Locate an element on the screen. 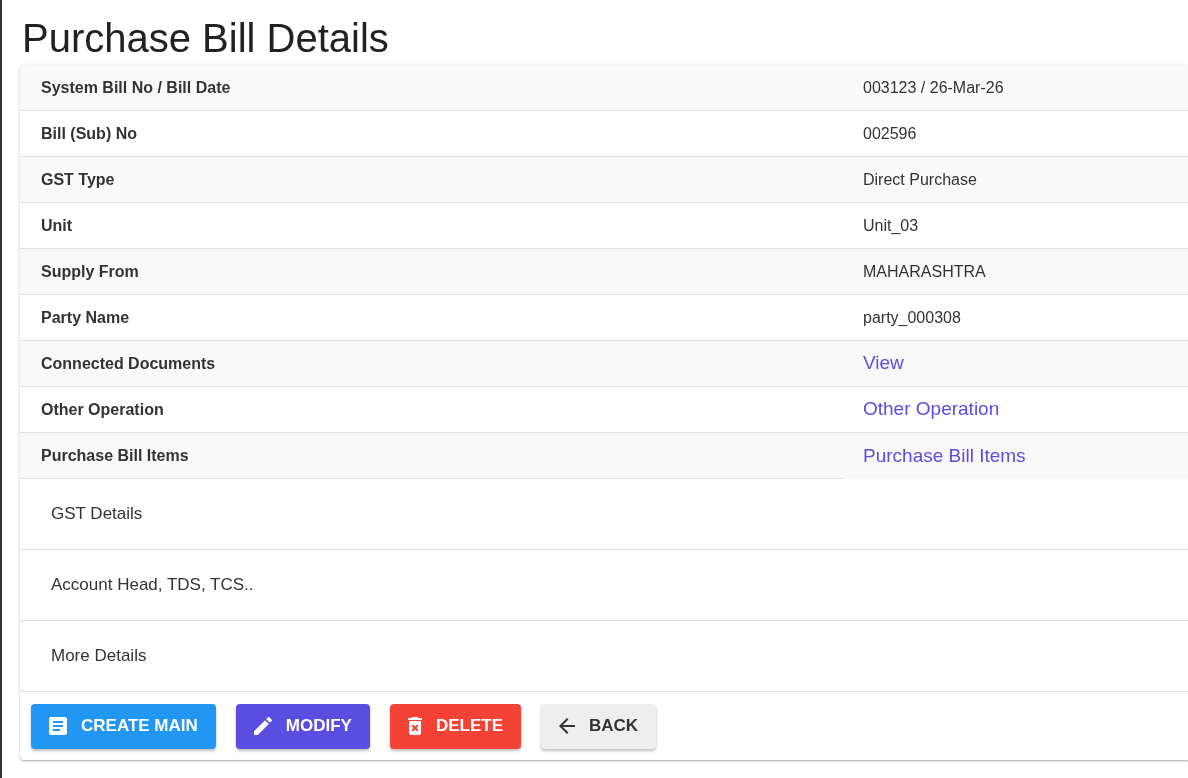 The width and height of the screenshot is (1188, 778). detail-label: Purchase Bill Items is located at coordinates (115, 455).